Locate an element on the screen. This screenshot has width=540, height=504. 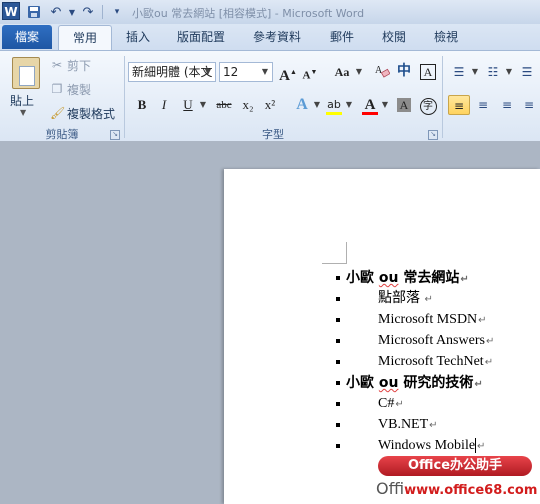
undo-icon: ↶ is located at coordinates (56, 12).